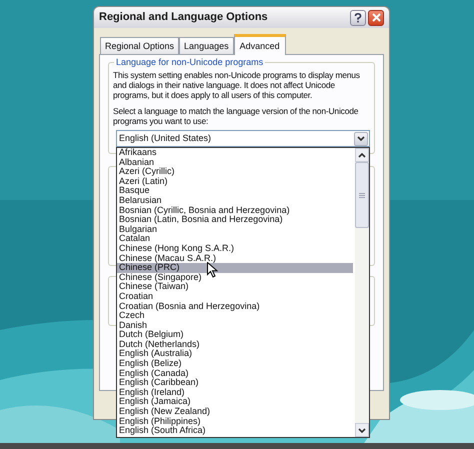 The image size is (474, 449). Describe the element at coordinates (235, 431) in the screenshot. I see `list-item: English (South Africa)` at that location.